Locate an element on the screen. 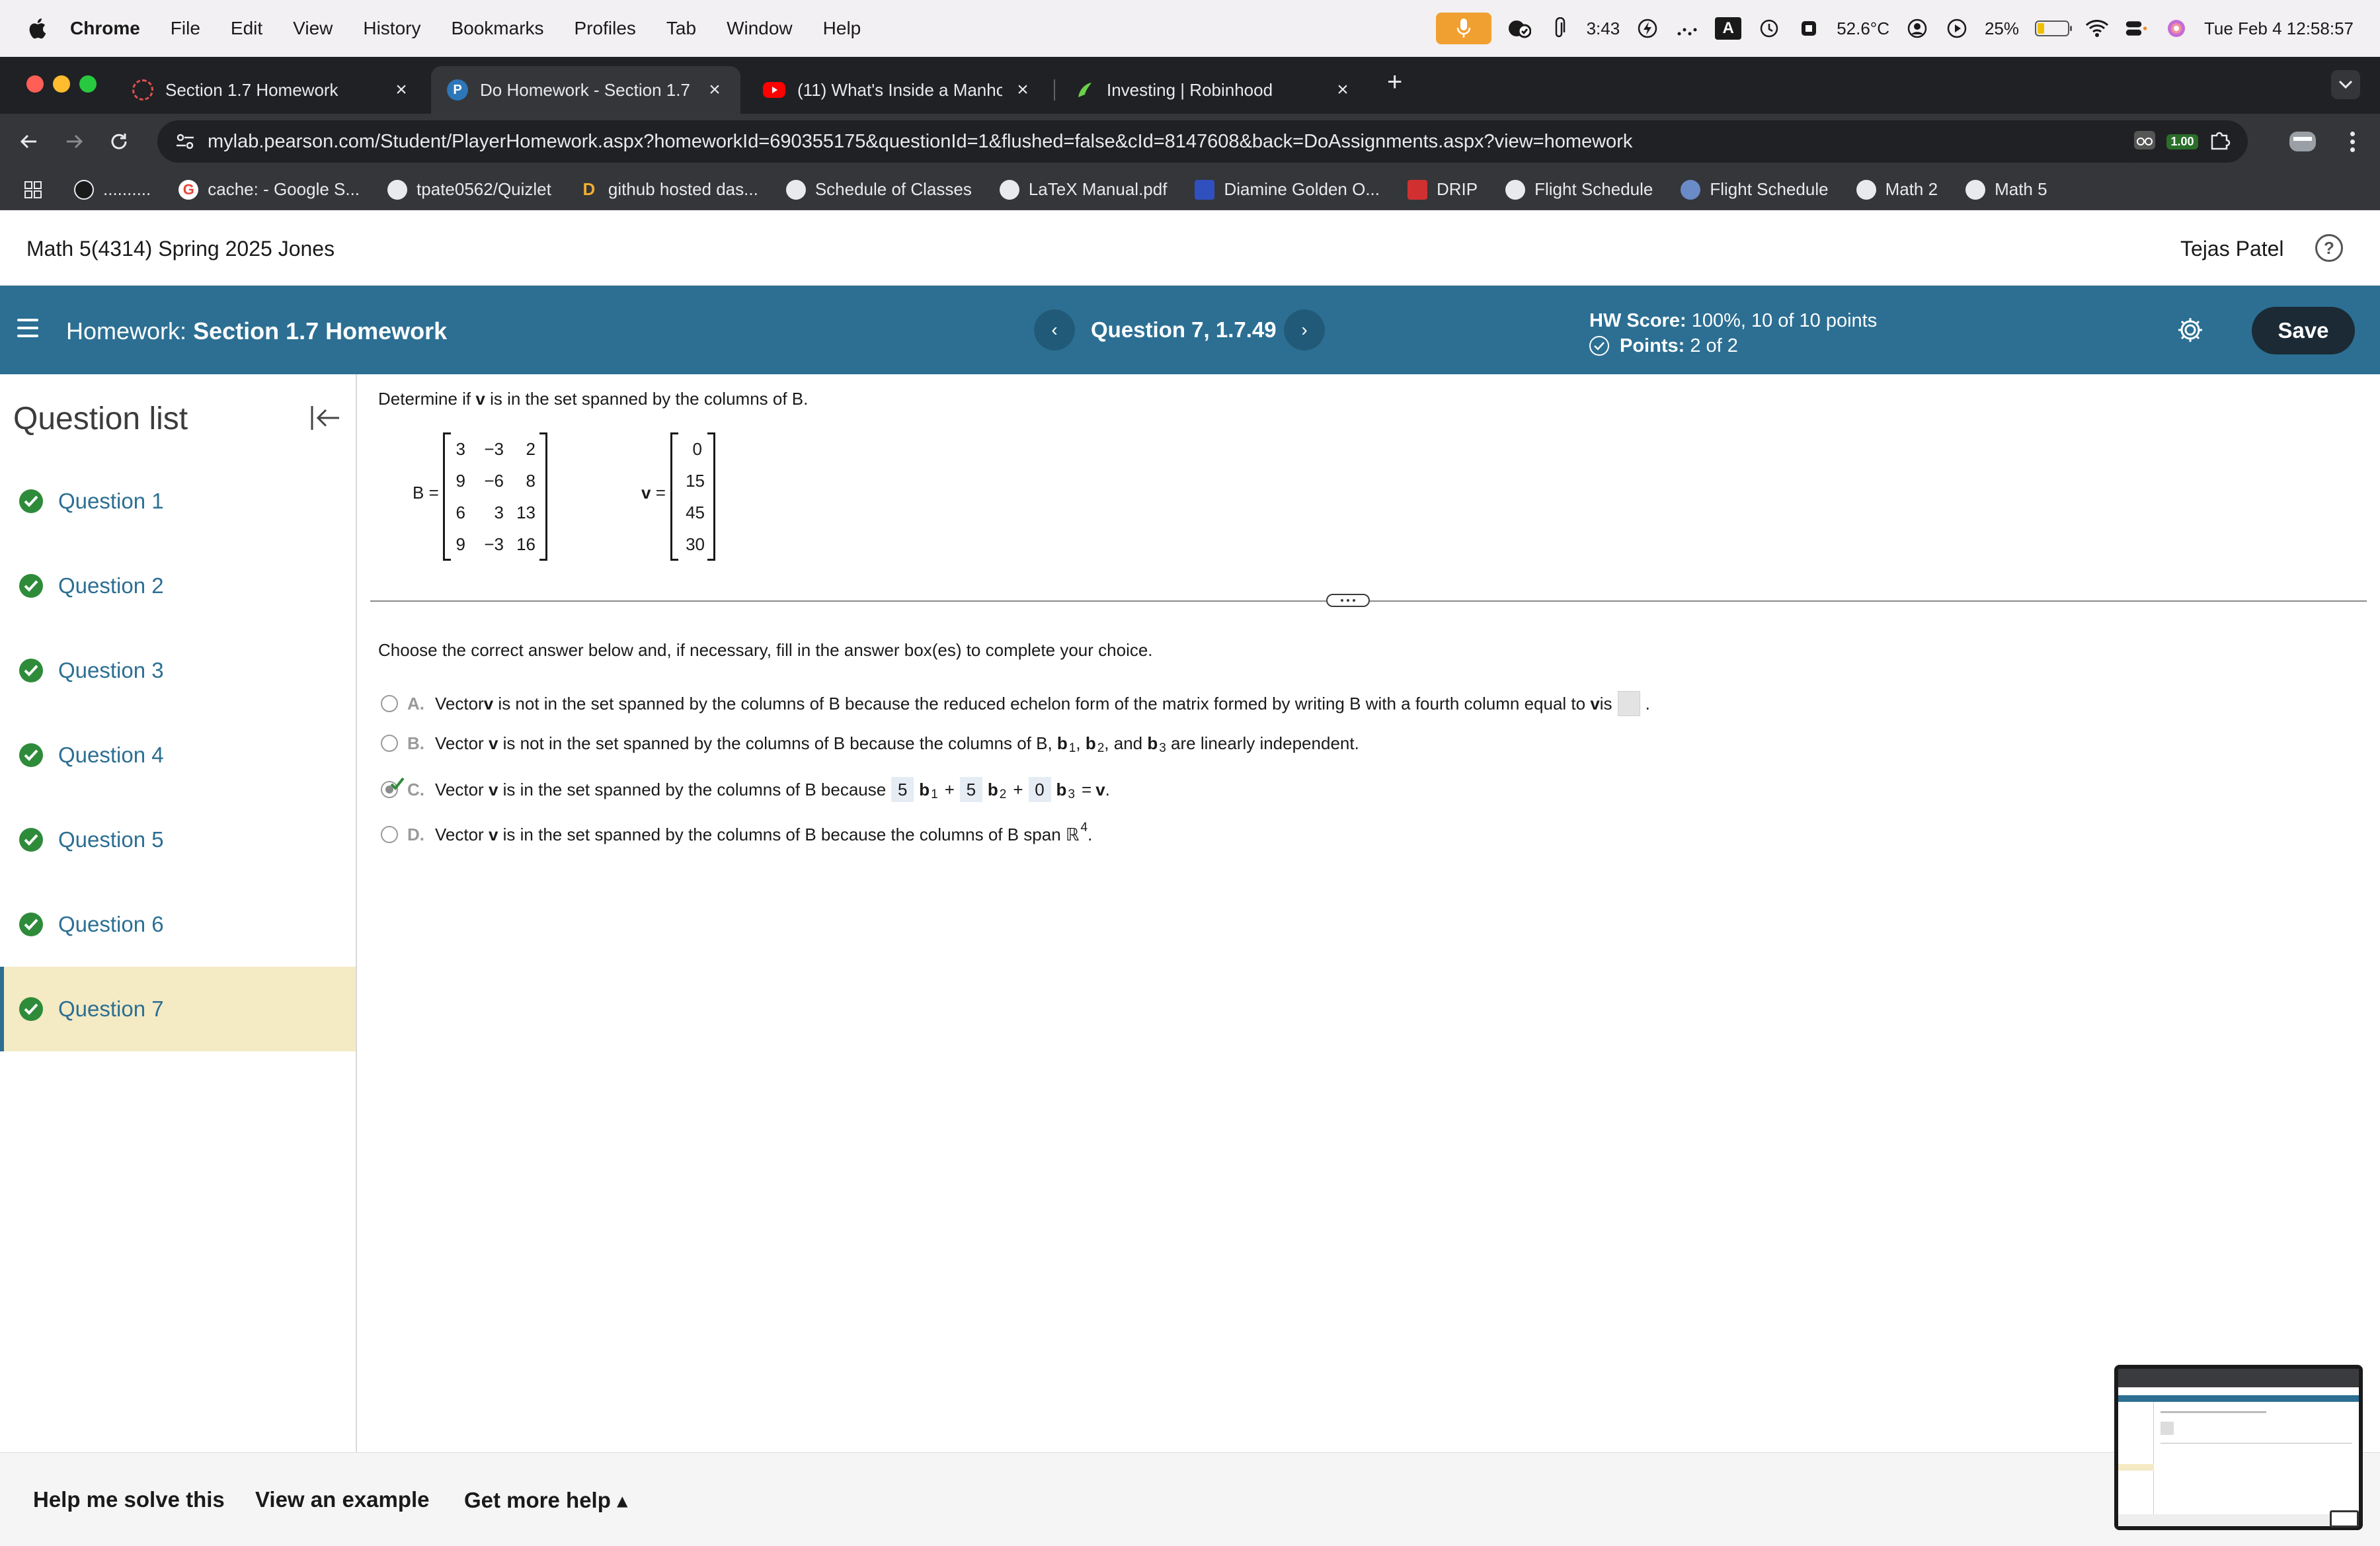 Image resolution: width=2380 pixels, height=1546 pixels. help-question-icon: ? is located at coordinates (2329, 248).